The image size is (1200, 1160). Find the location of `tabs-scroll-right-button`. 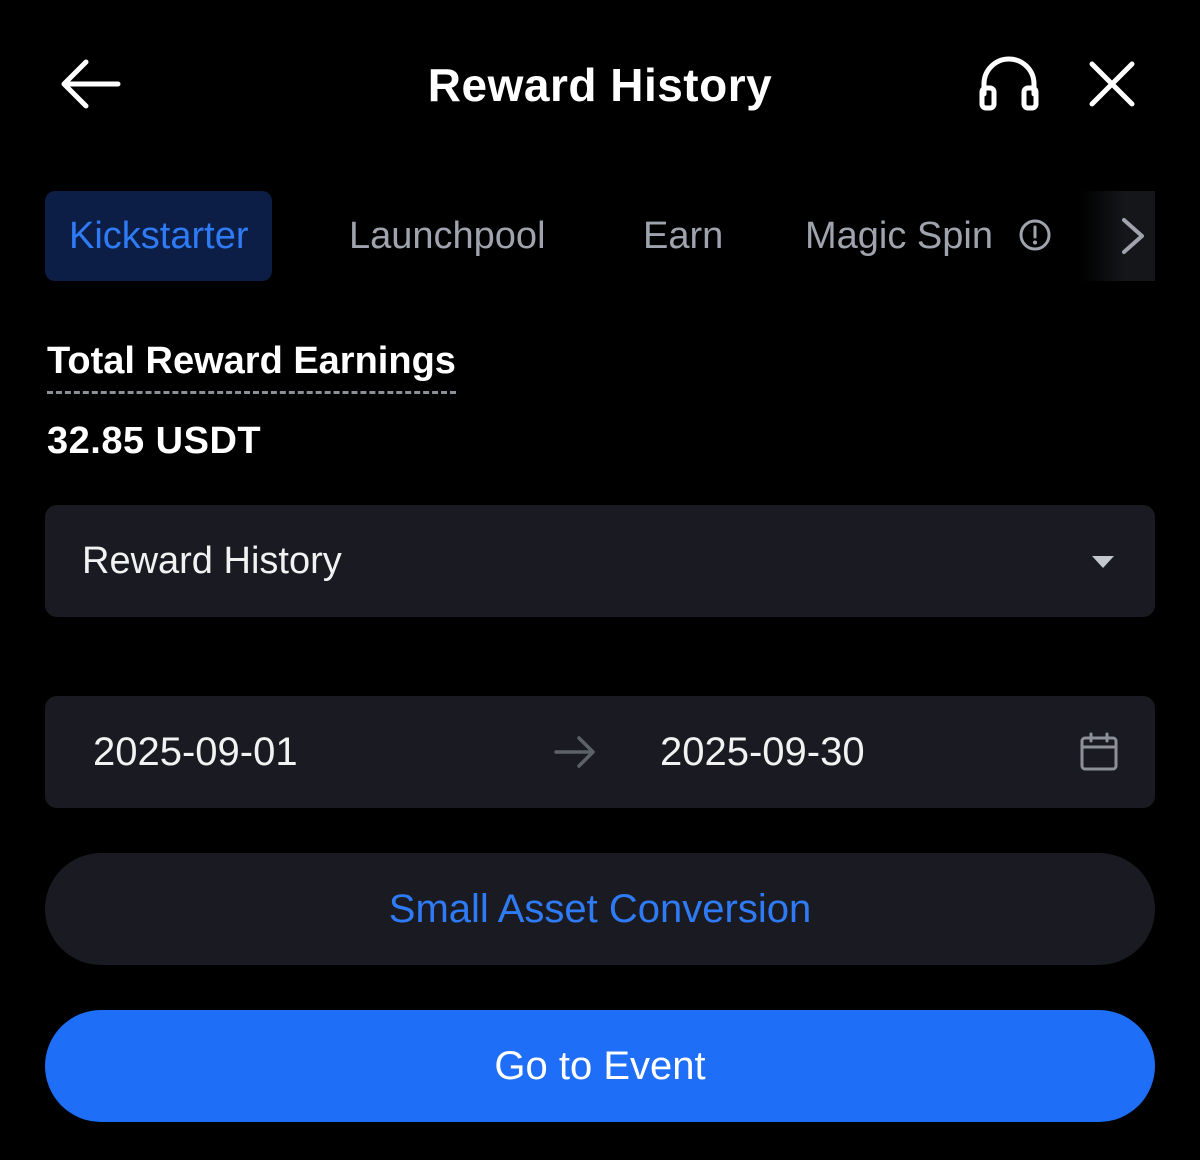

tabs-scroll-right-button is located at coordinates (1117, 236).